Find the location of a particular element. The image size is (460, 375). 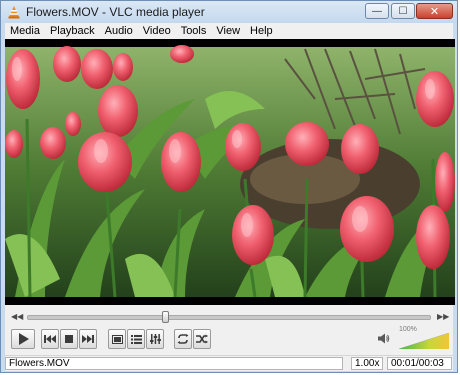

extended-settings-button is located at coordinates (155, 339).